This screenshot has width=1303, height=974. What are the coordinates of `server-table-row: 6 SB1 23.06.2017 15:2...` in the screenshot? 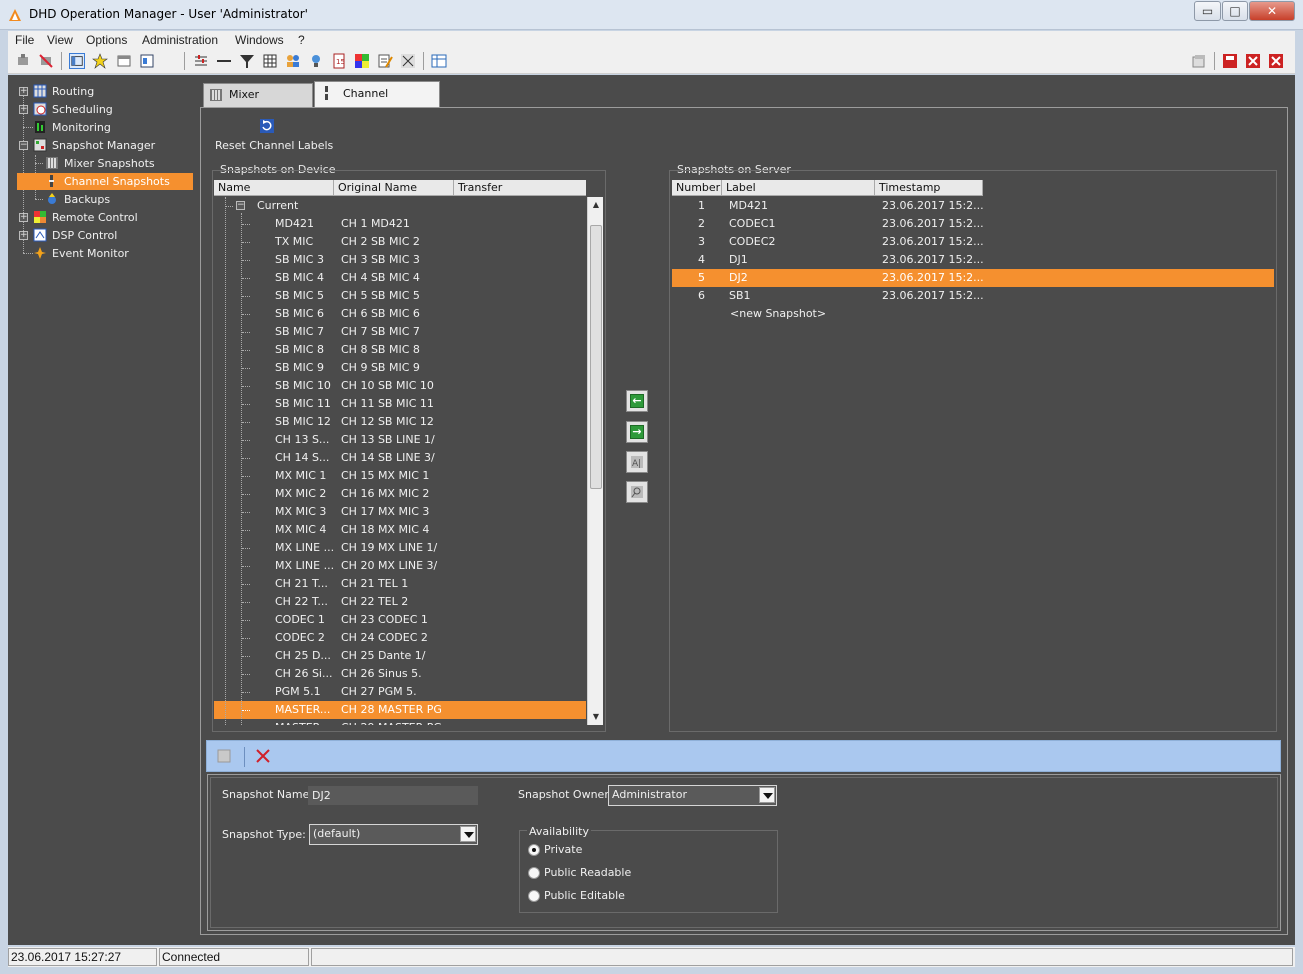 It's located at (973, 296).